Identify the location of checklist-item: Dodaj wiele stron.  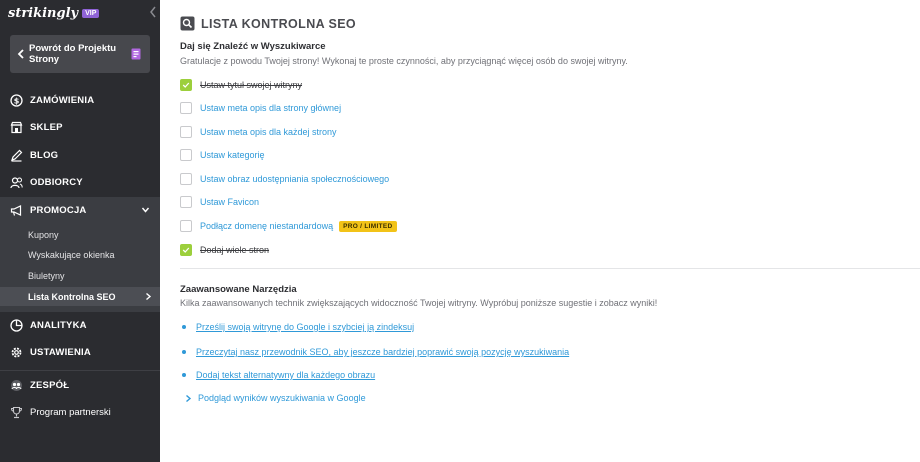
(224, 250).